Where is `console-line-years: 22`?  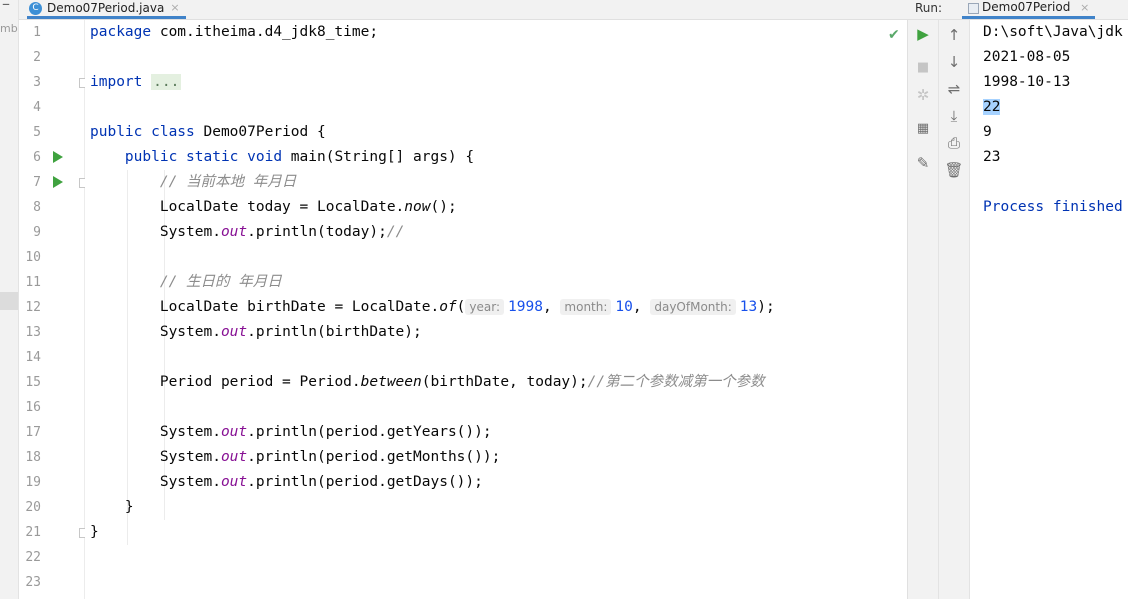
console-line-years: 22 is located at coordinates (992, 107).